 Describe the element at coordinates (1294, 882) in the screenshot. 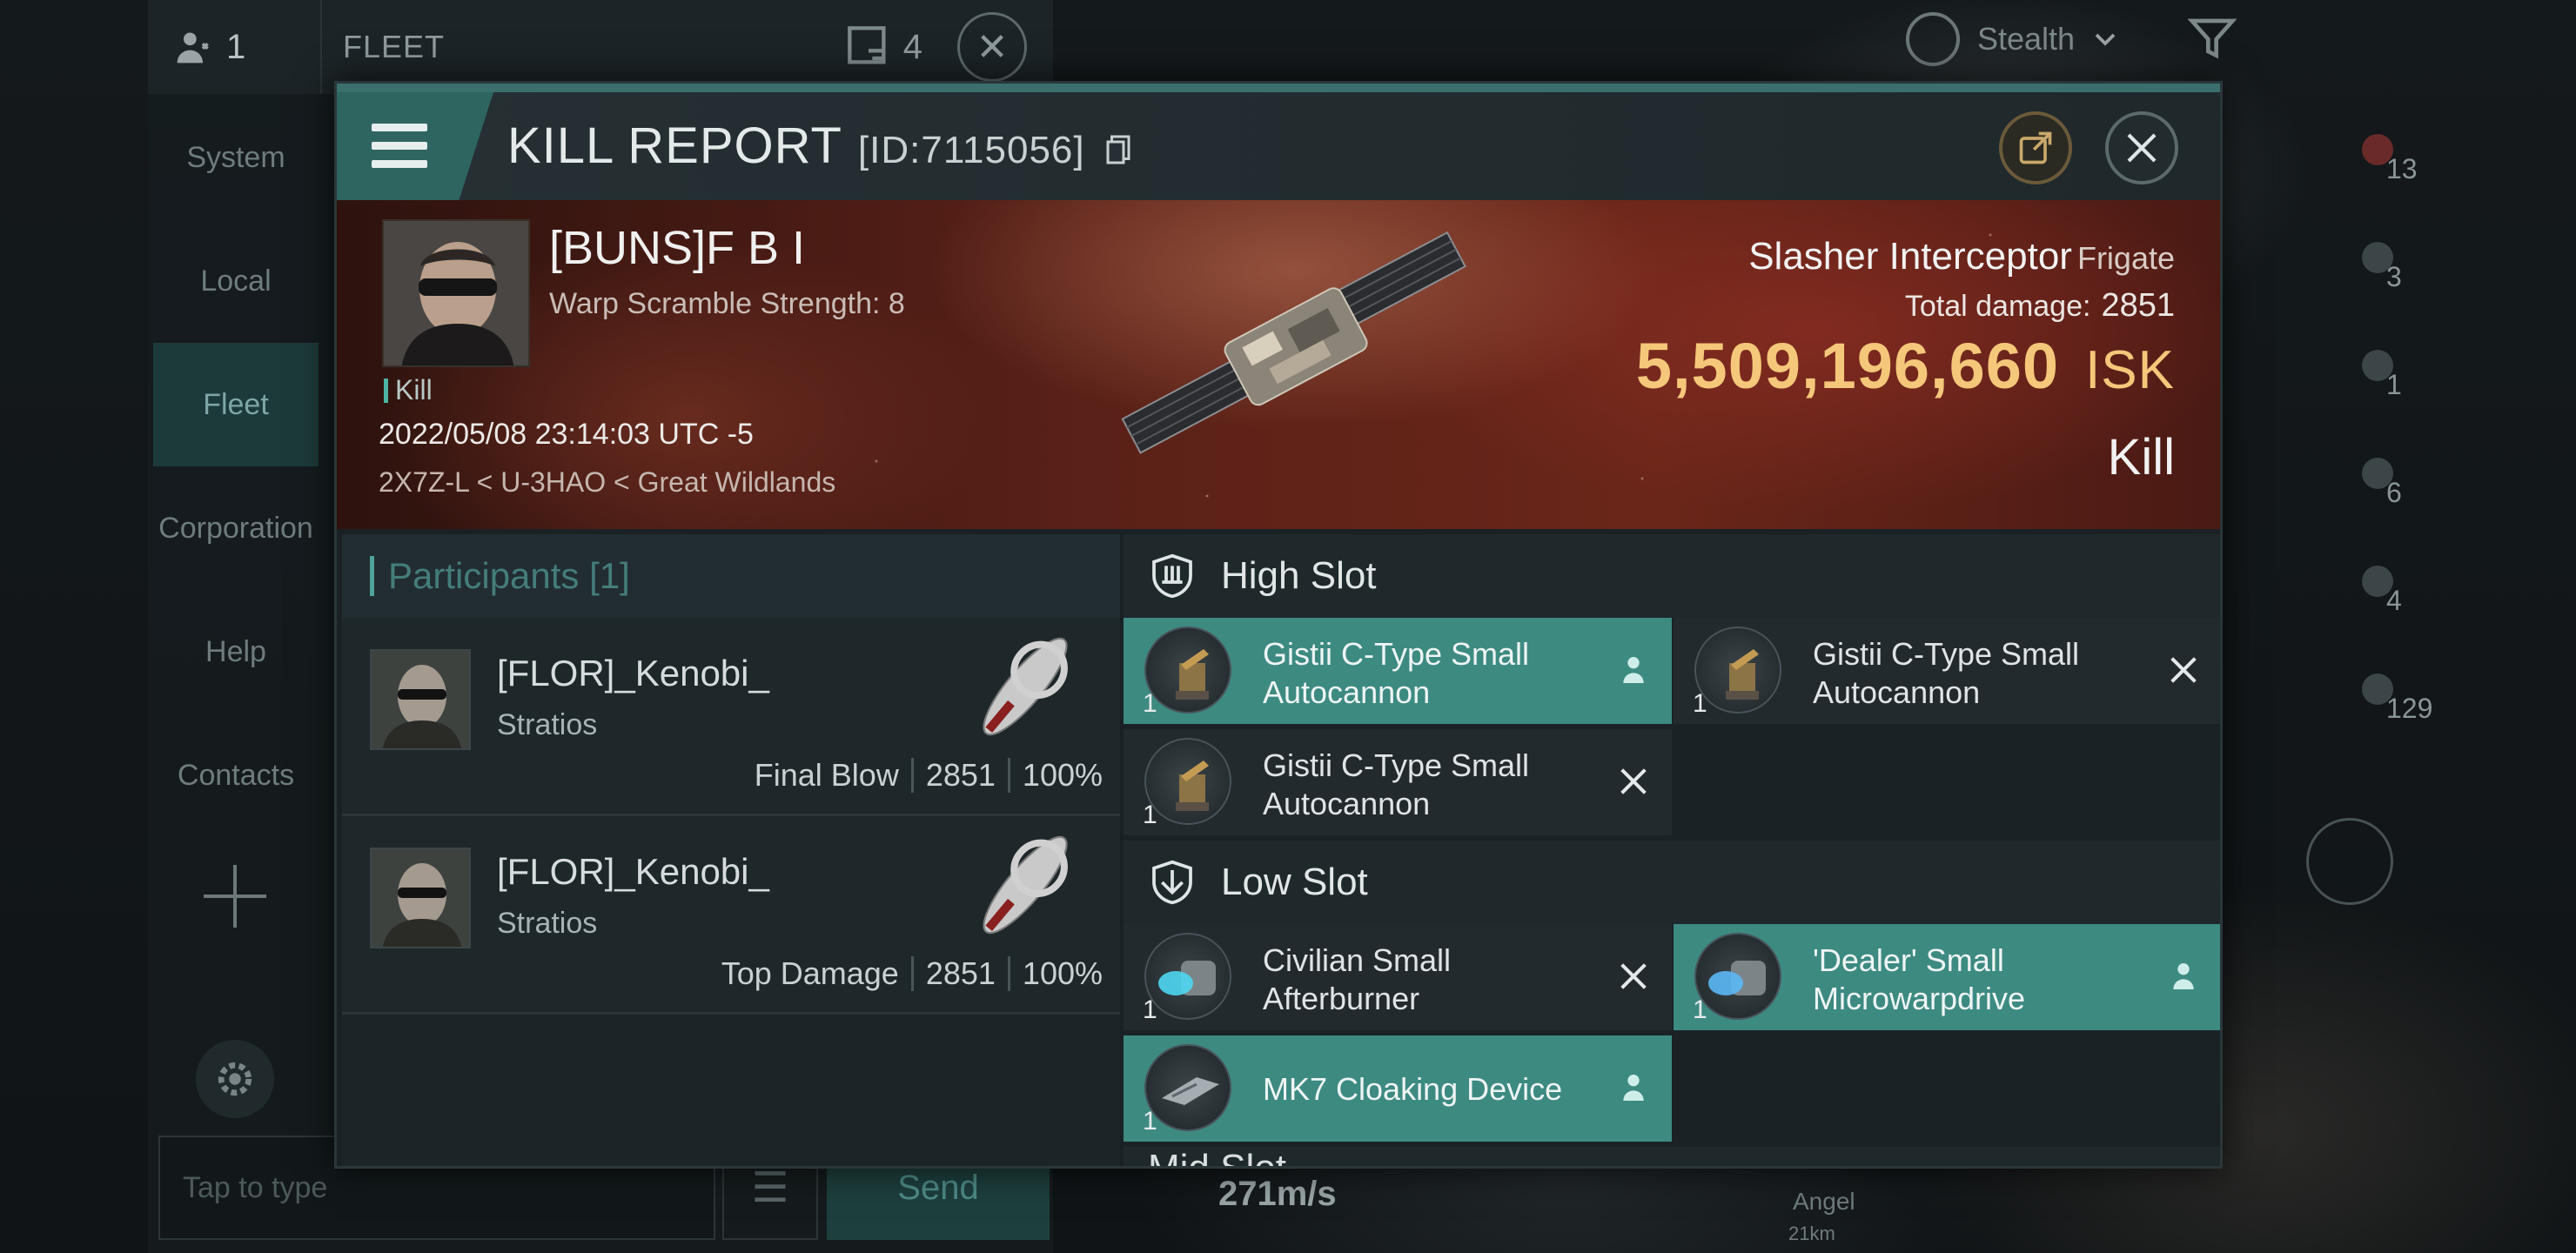

I see `low-slot-label: Low Slot` at that location.